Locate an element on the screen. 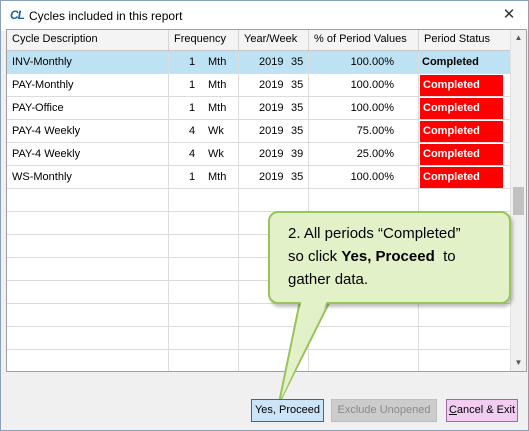  cancel-mnemonic: C is located at coordinates (452, 410).